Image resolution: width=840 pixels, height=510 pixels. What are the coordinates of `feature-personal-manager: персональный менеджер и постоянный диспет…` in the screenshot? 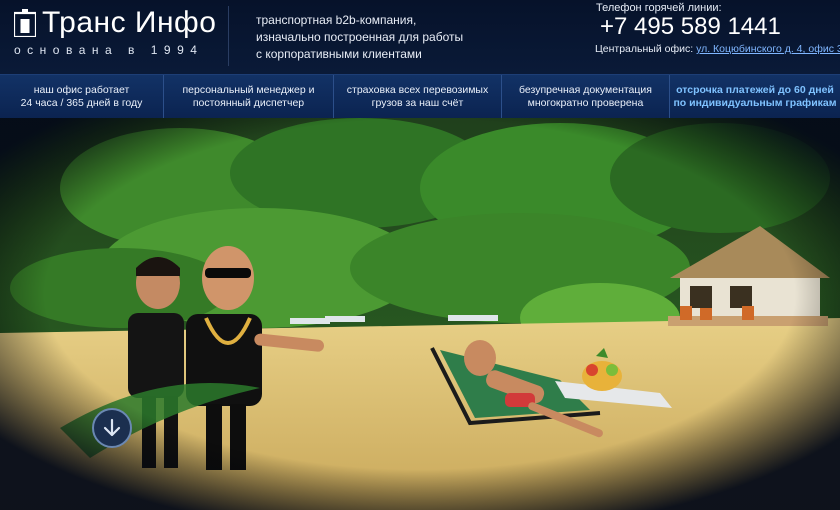 It's located at (249, 97).